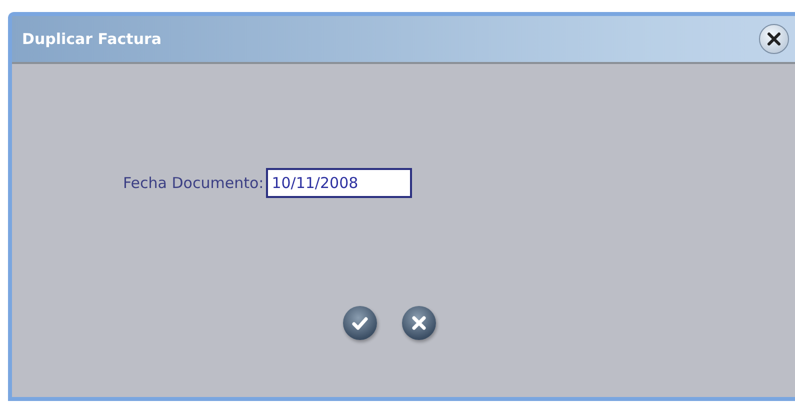 This screenshot has width=795, height=405. I want to click on checkmark-icon, so click(360, 323).